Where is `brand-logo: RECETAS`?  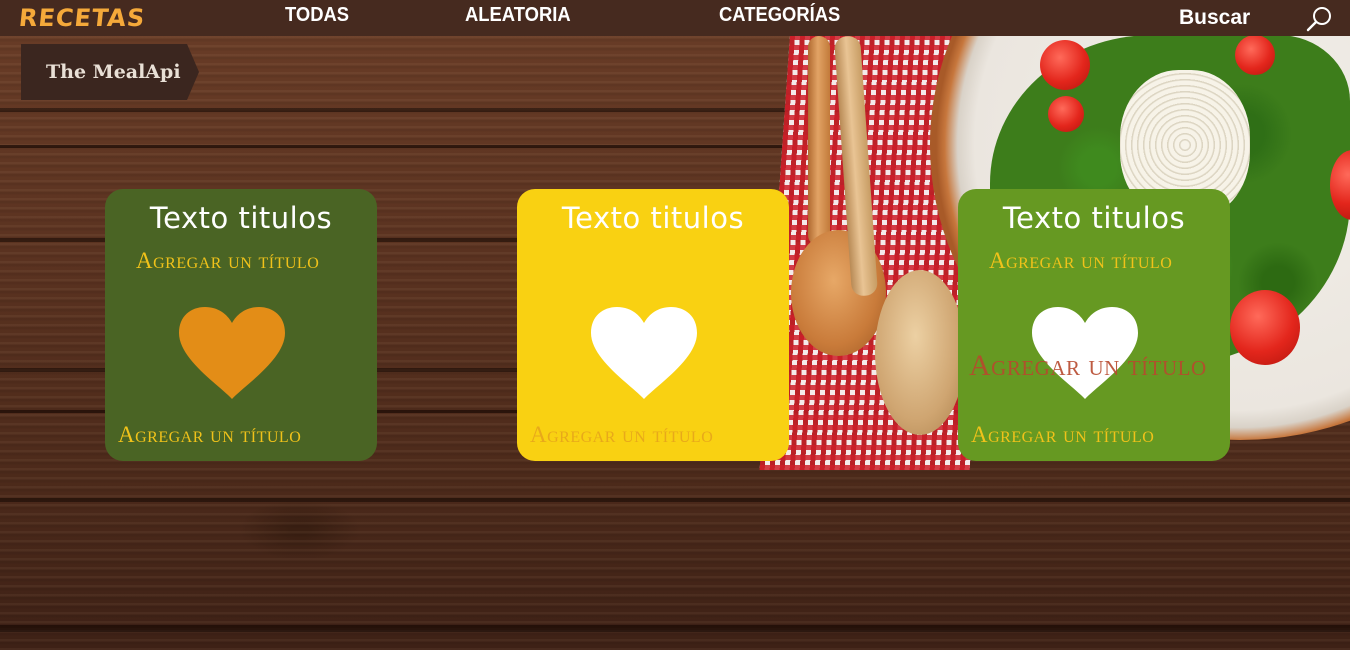
brand-logo: RECETAS is located at coordinates (82, 18).